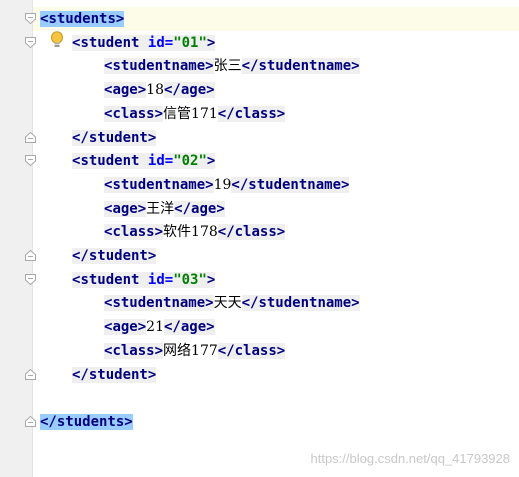 The height and width of the screenshot is (477, 519). I want to click on code-line: <student id="02">, so click(144, 161).